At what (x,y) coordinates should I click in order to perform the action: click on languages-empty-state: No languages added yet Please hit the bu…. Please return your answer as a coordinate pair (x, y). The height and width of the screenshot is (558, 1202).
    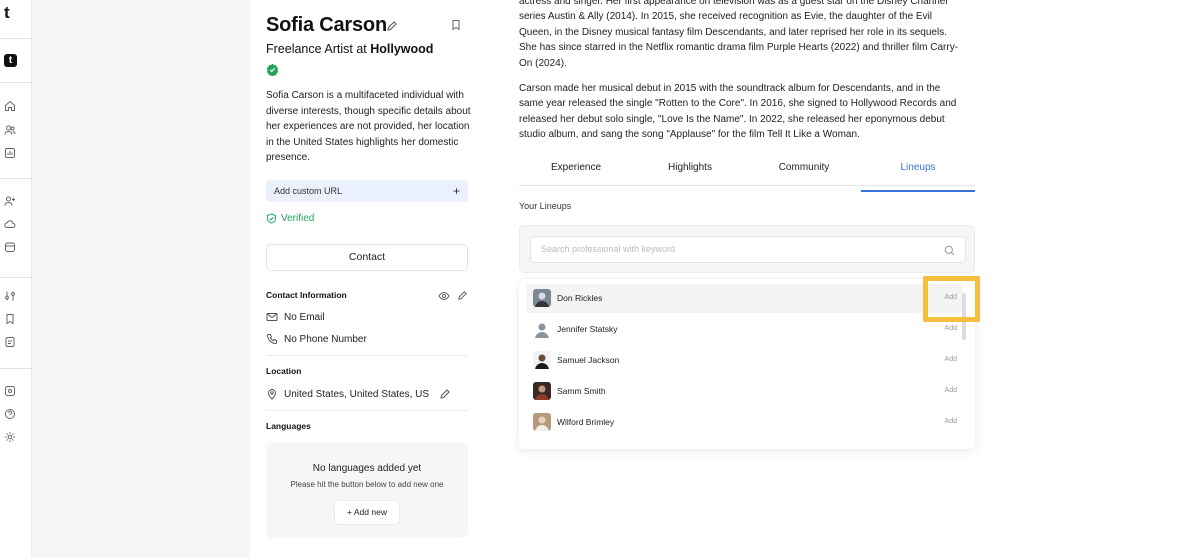
    Looking at the image, I should click on (367, 490).